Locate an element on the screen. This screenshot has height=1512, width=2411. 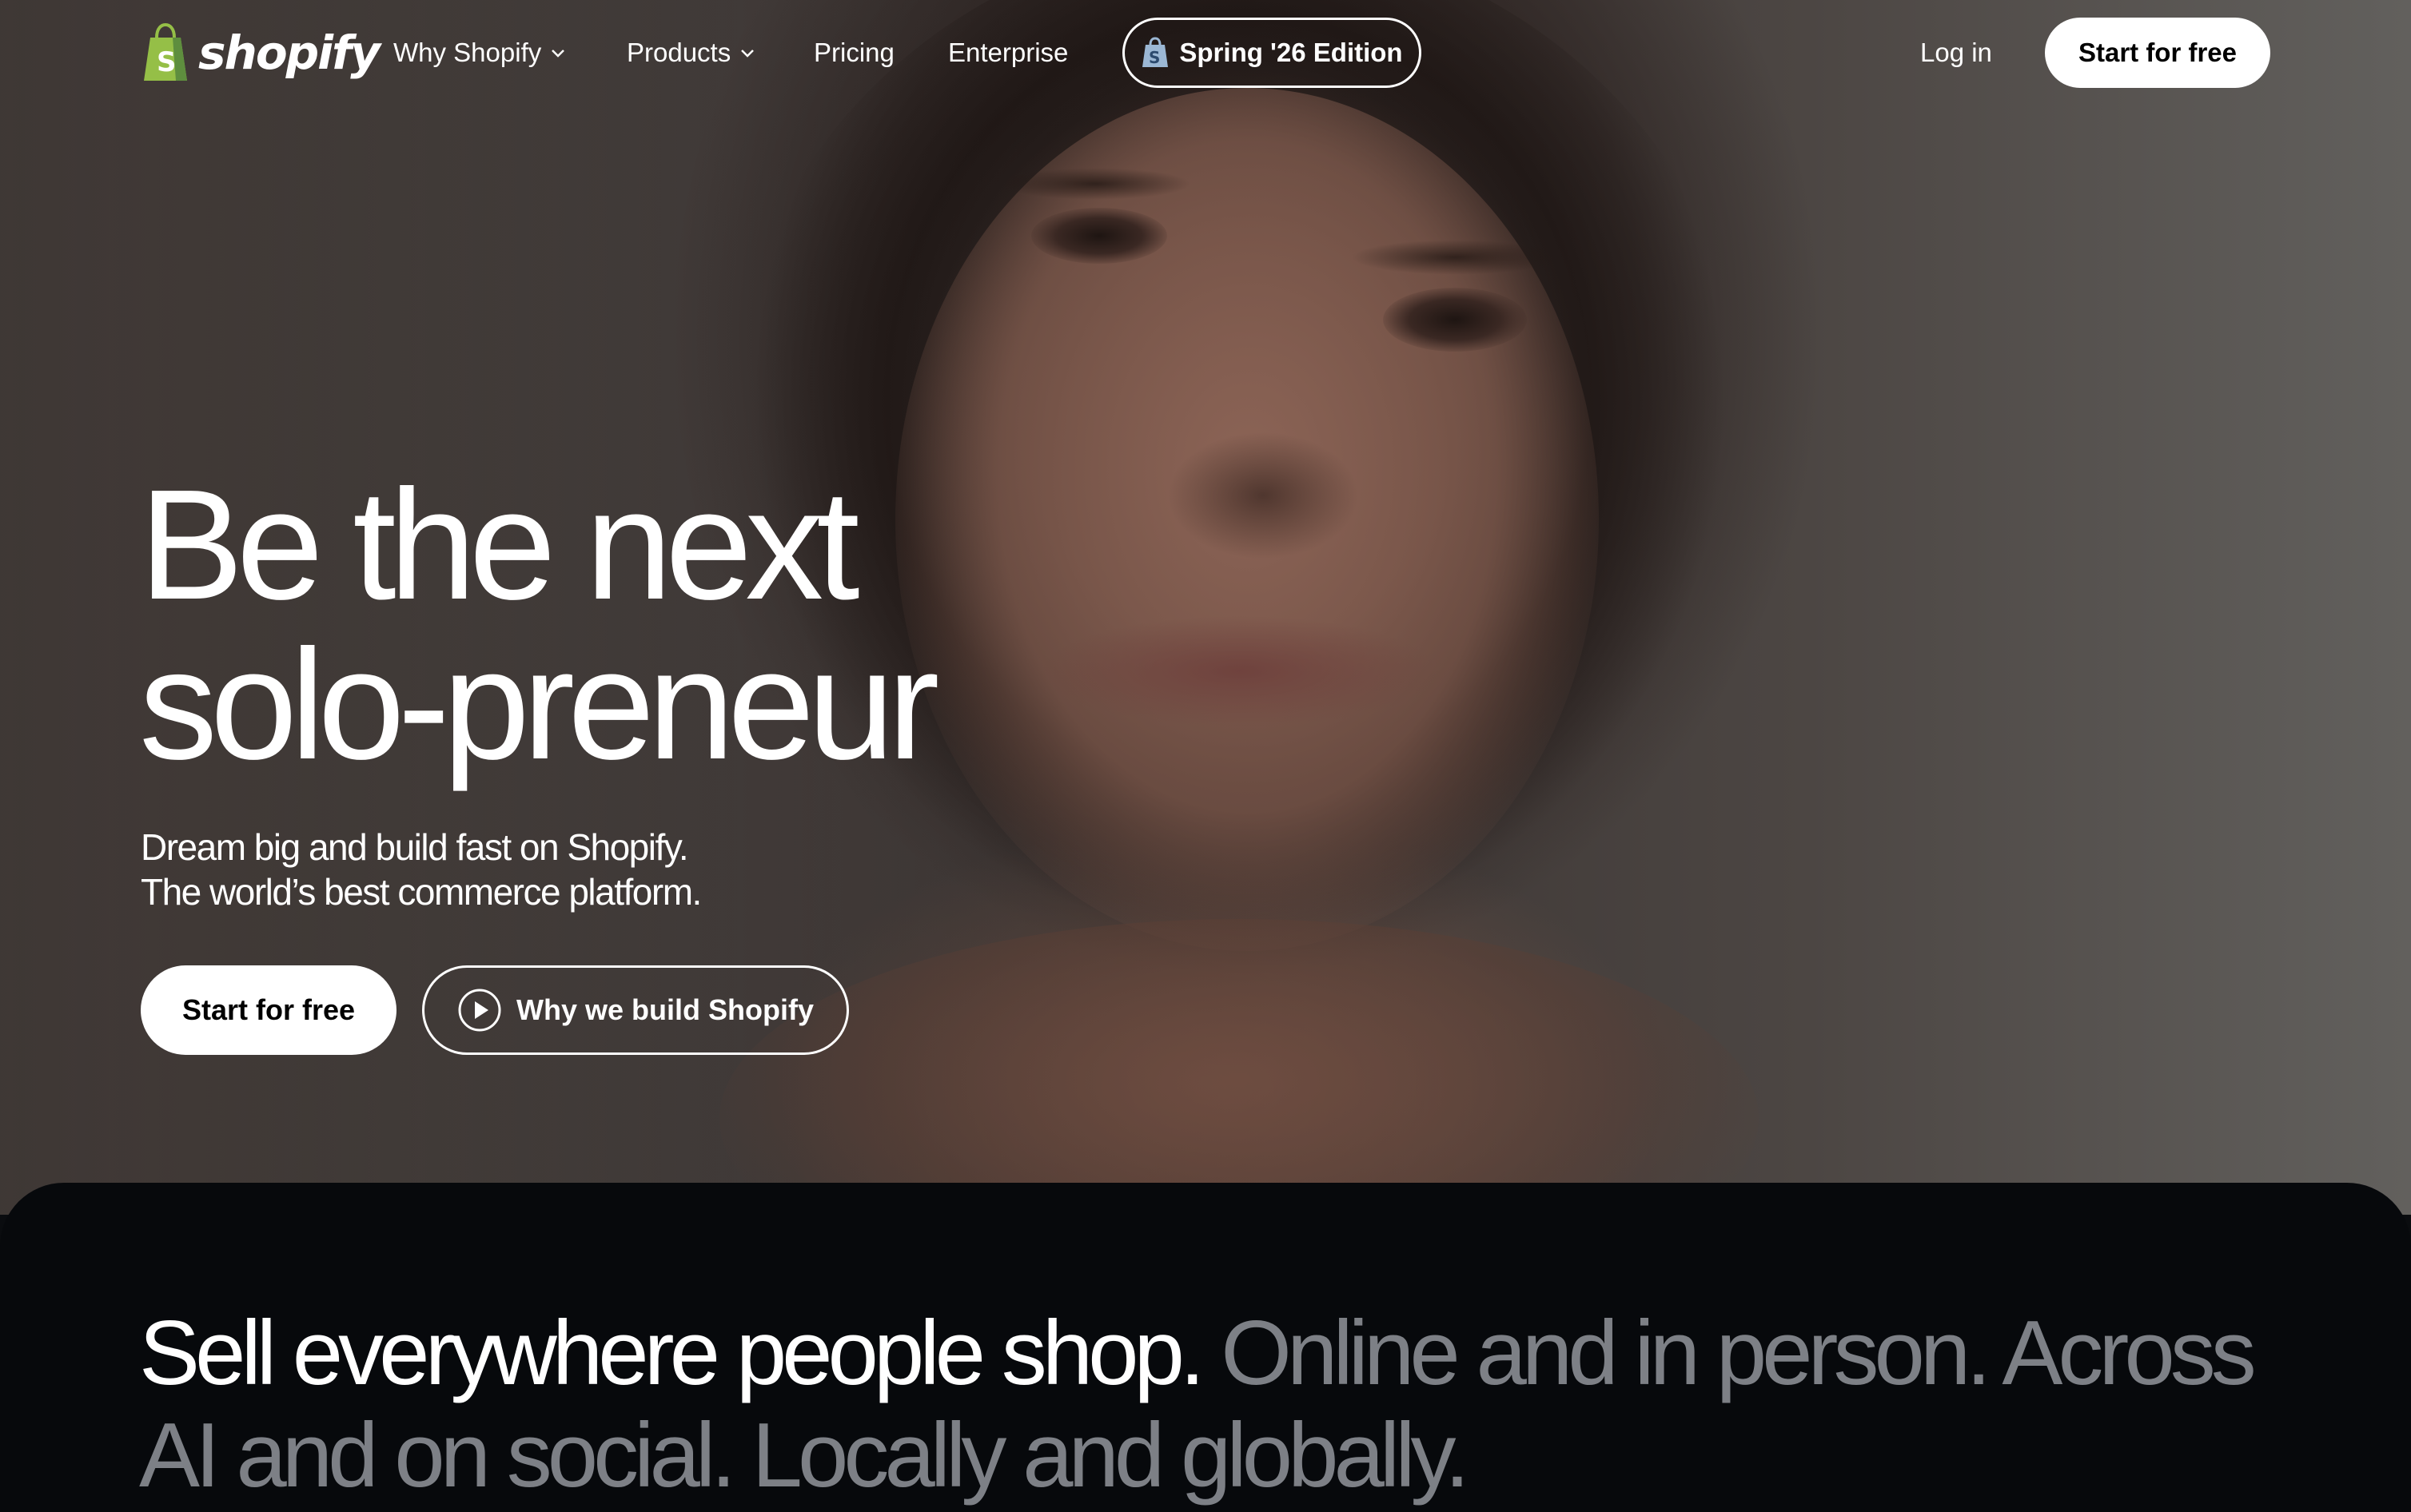
hero-headline-line1: Be the next is located at coordinates (500, 544).